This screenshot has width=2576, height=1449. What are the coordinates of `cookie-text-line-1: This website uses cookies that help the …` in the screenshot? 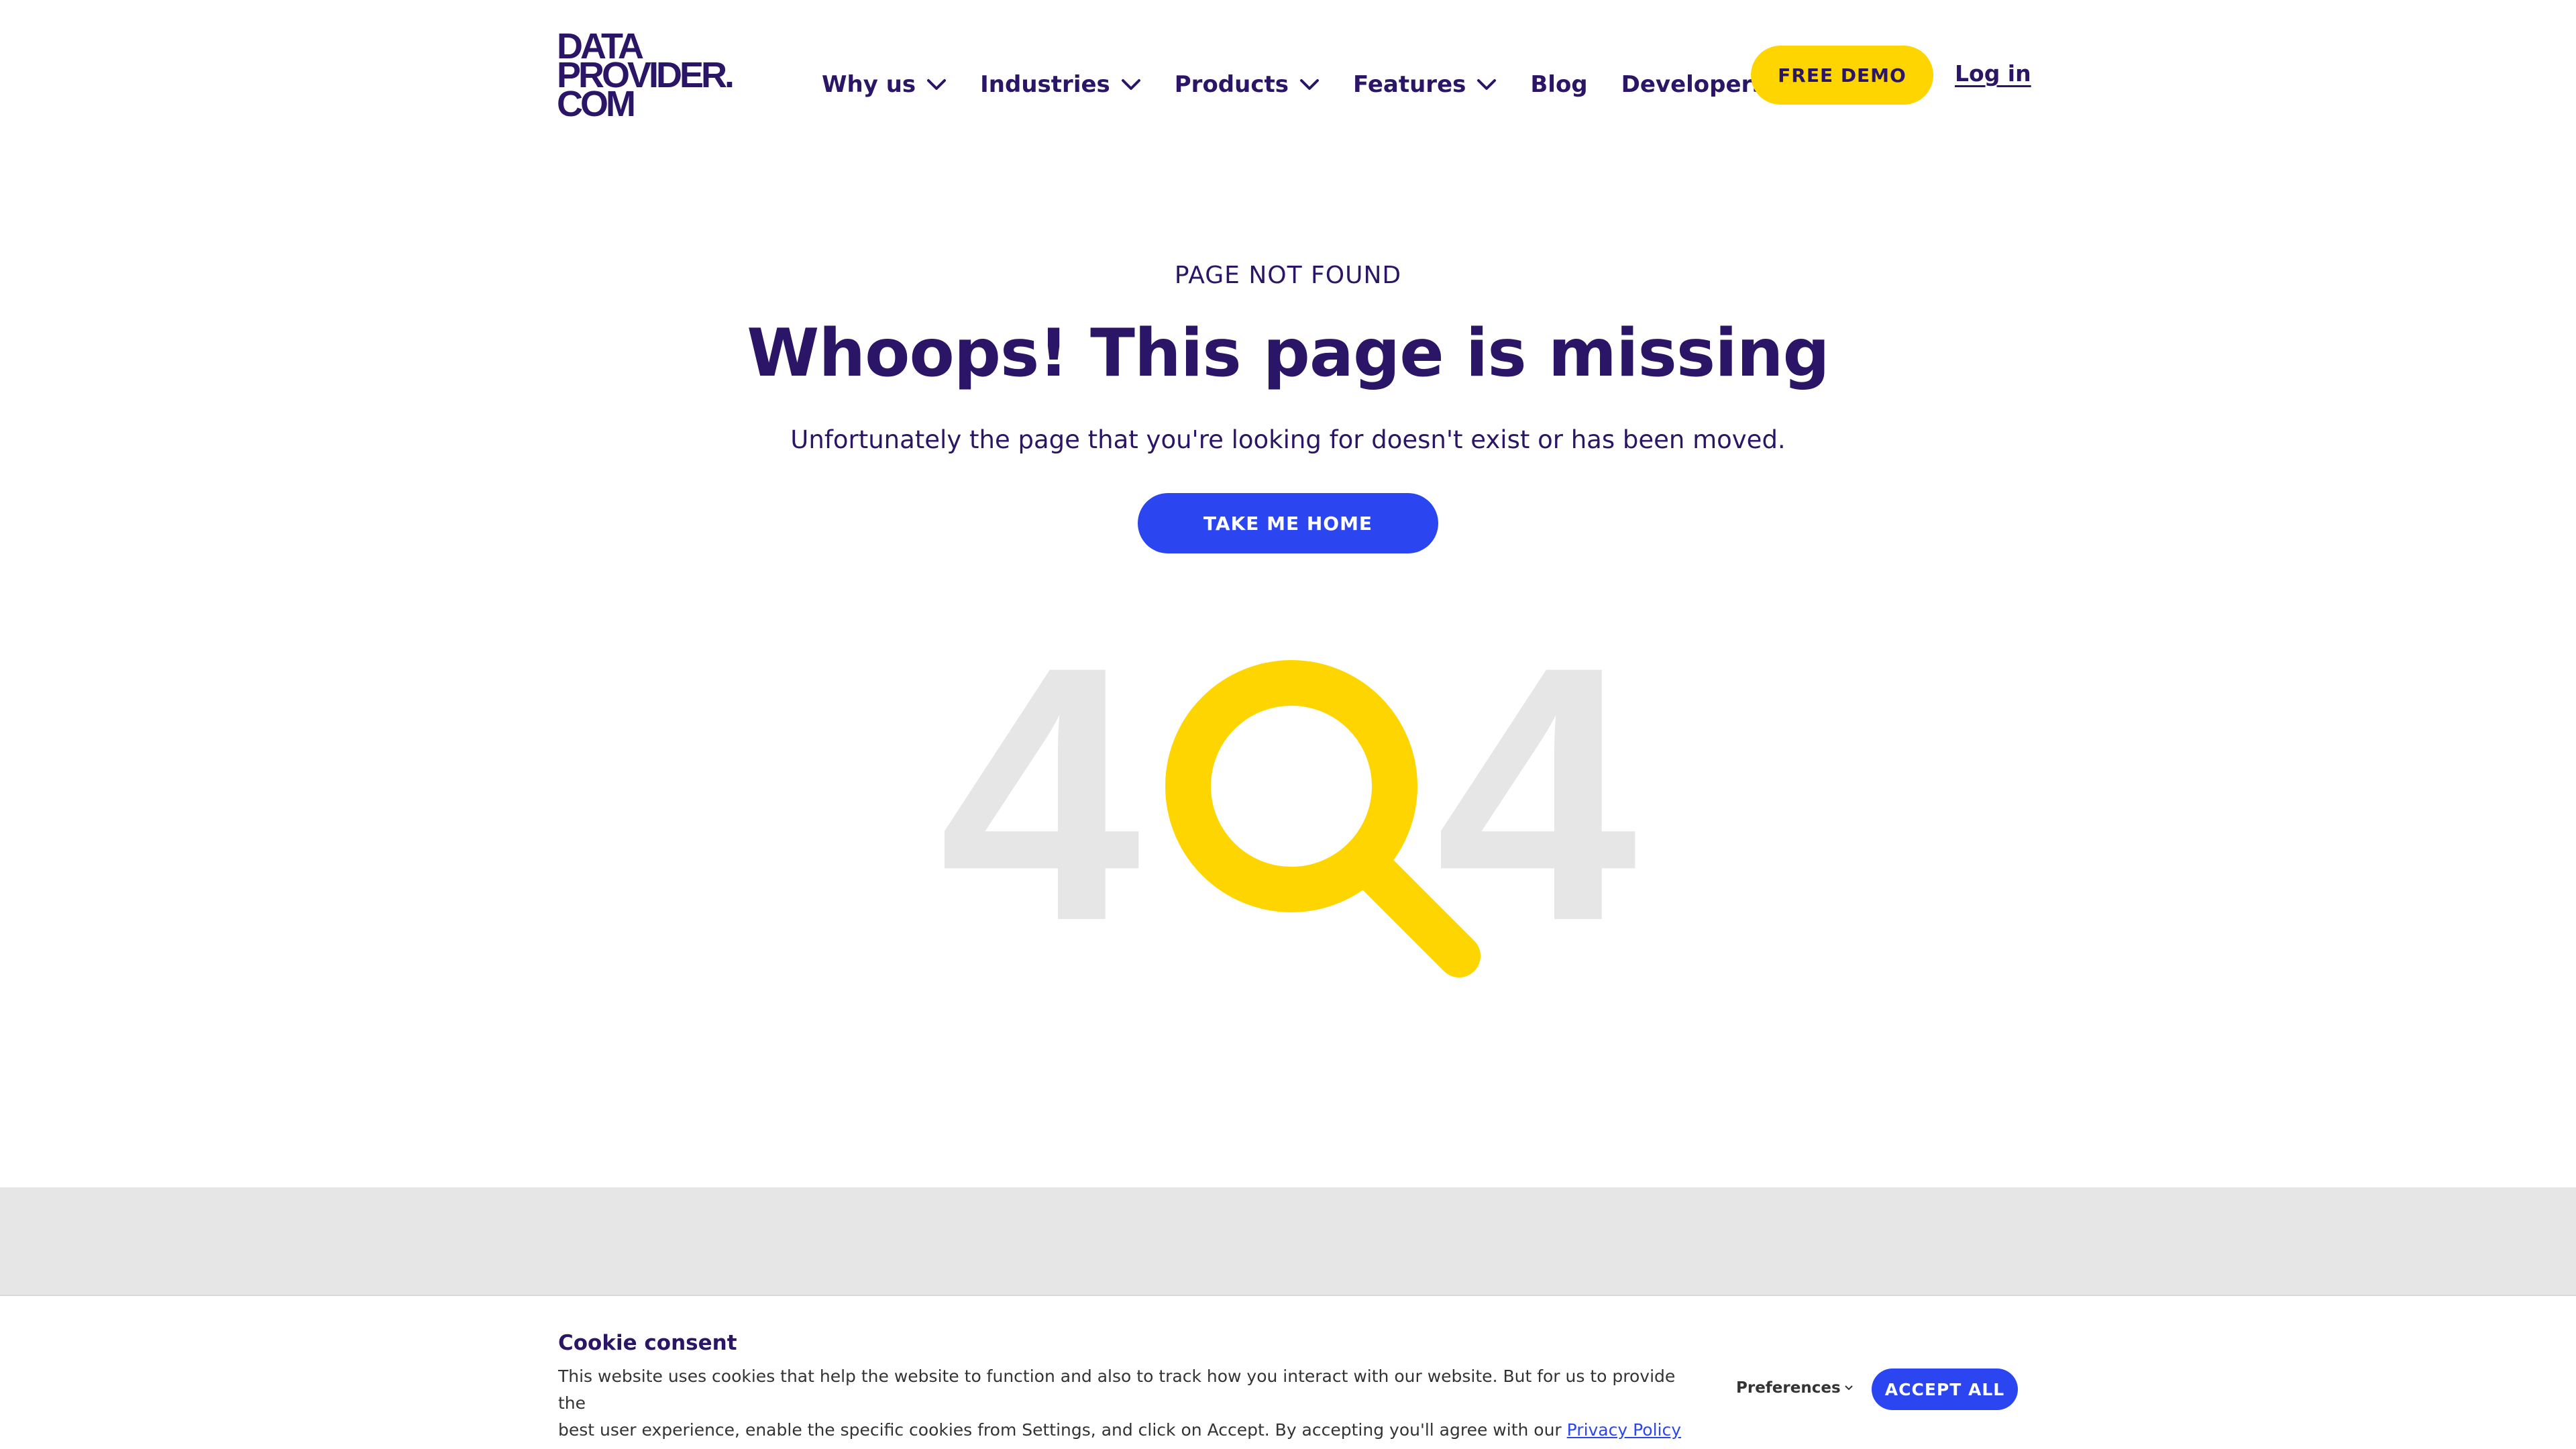 It's located at (1117, 1389).